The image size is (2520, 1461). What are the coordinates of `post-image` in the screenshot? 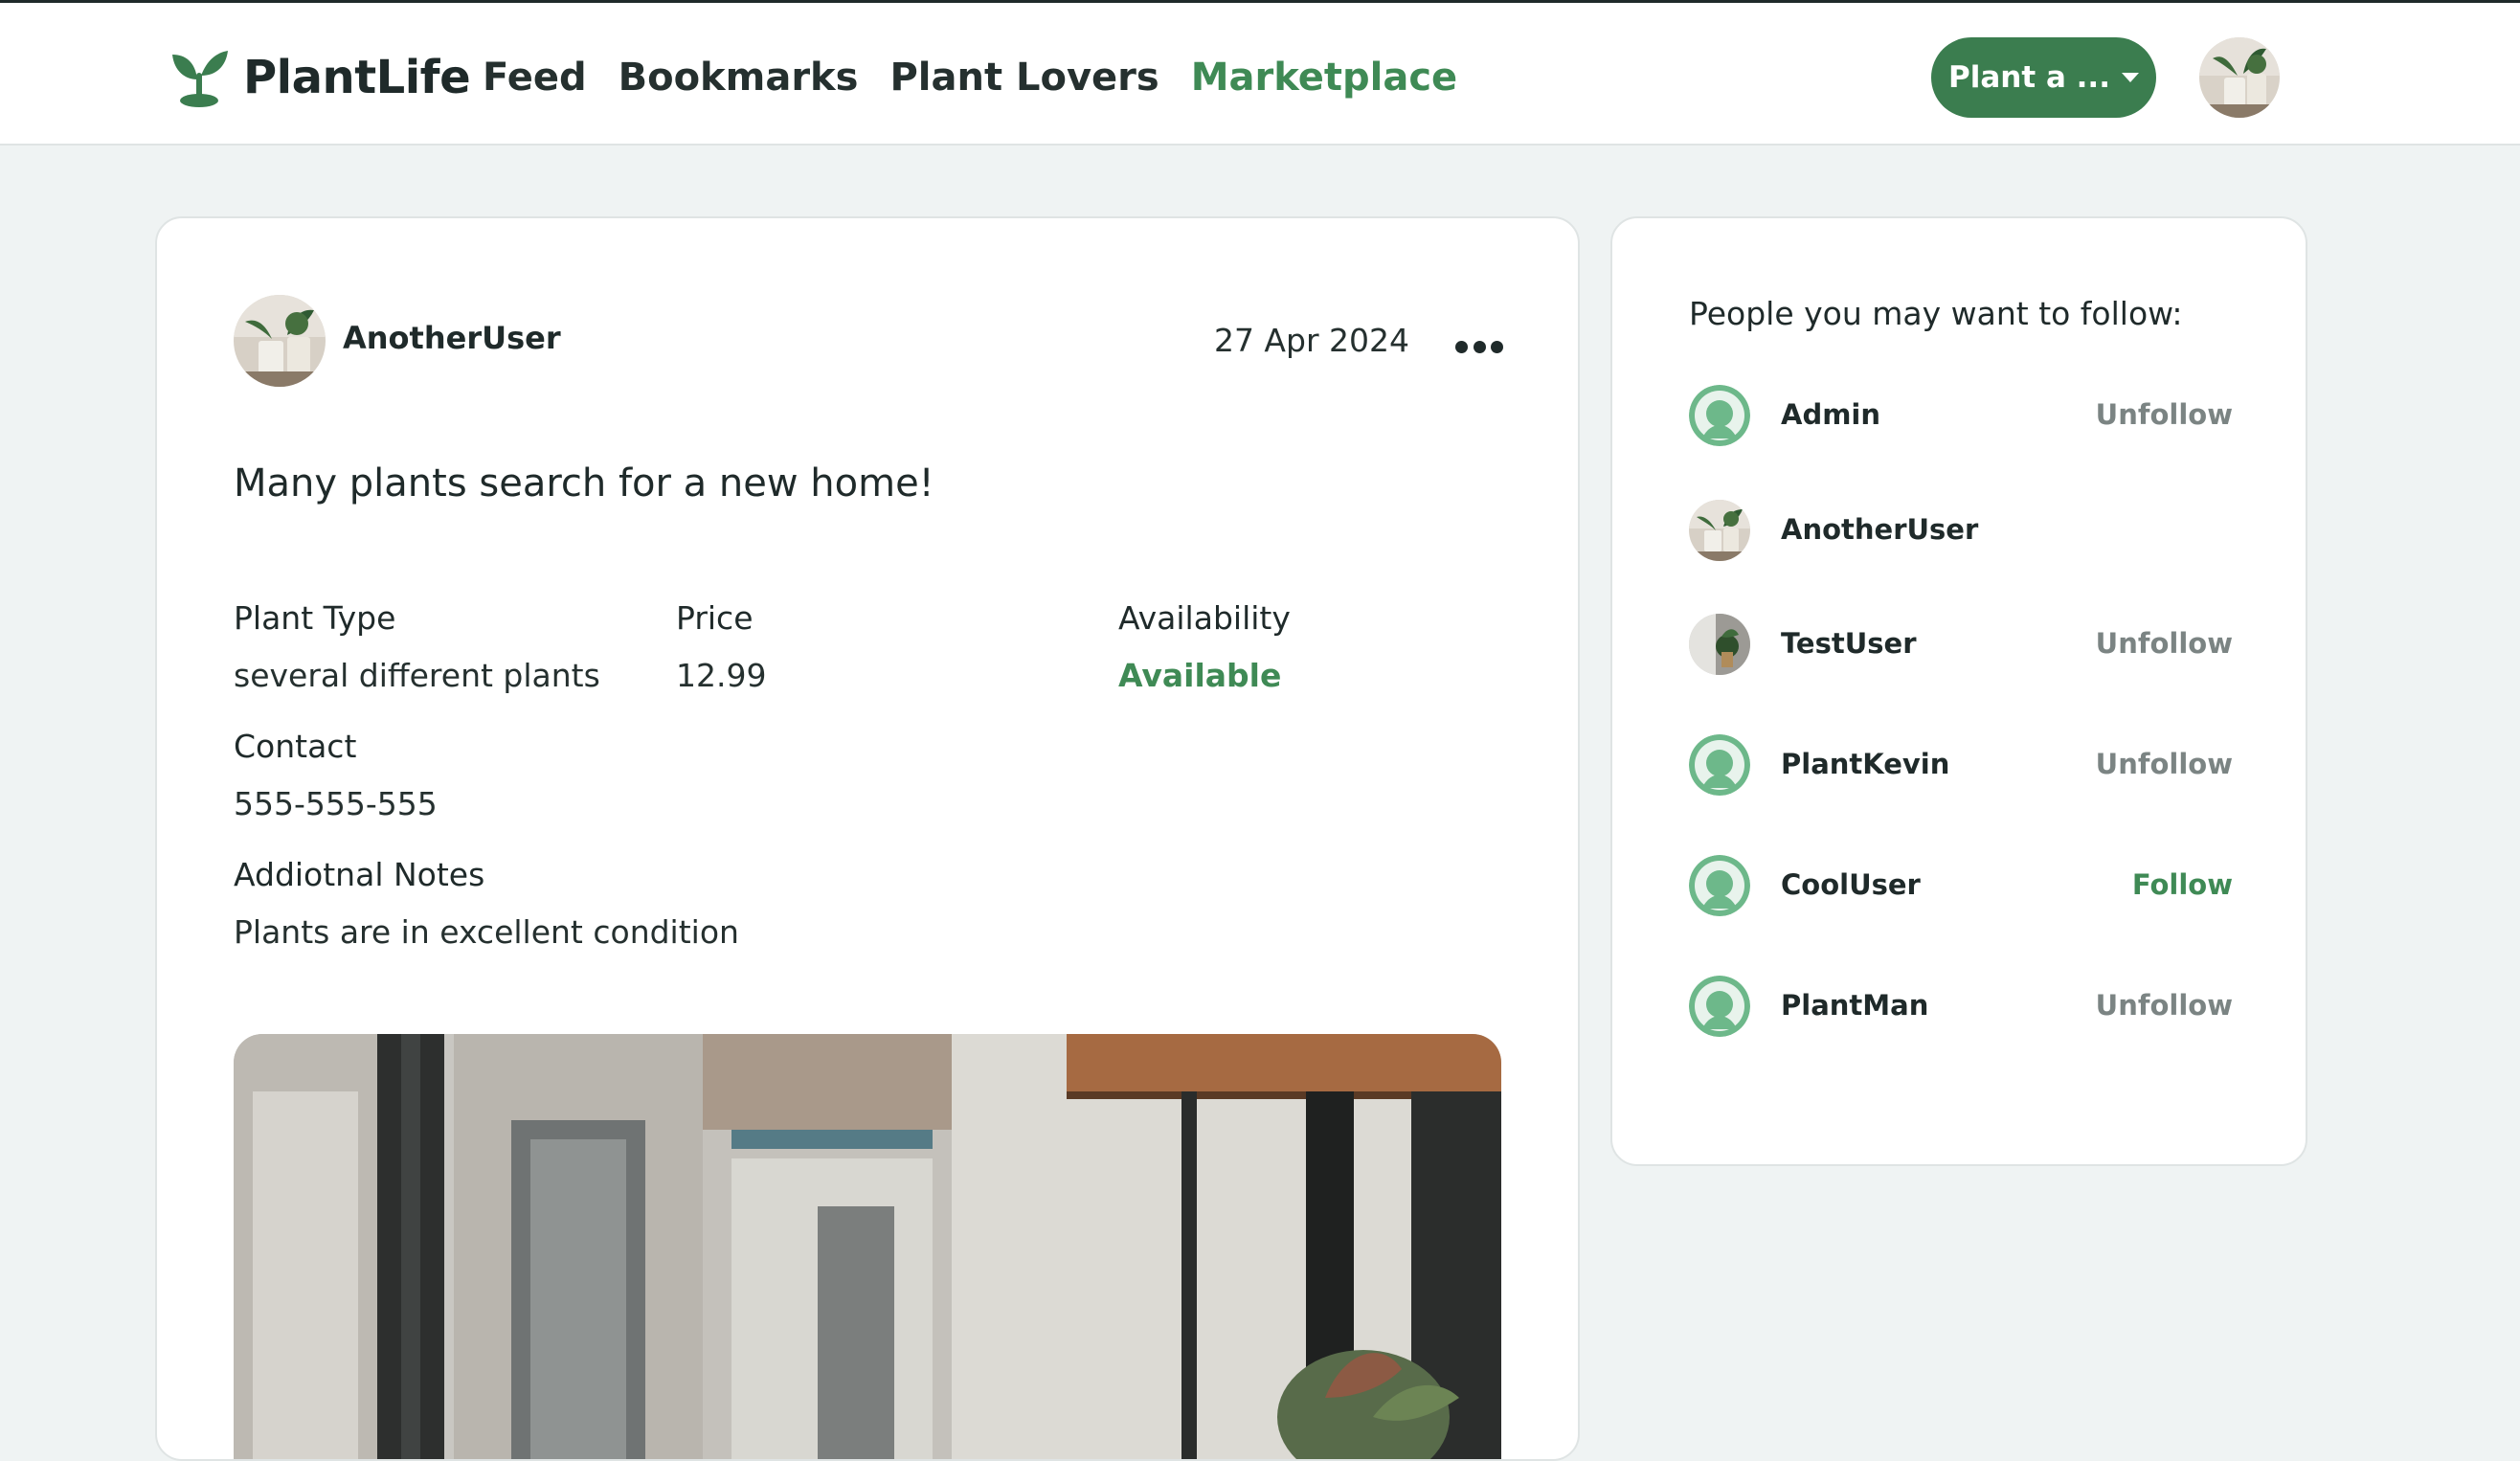 It's located at (868, 1246).